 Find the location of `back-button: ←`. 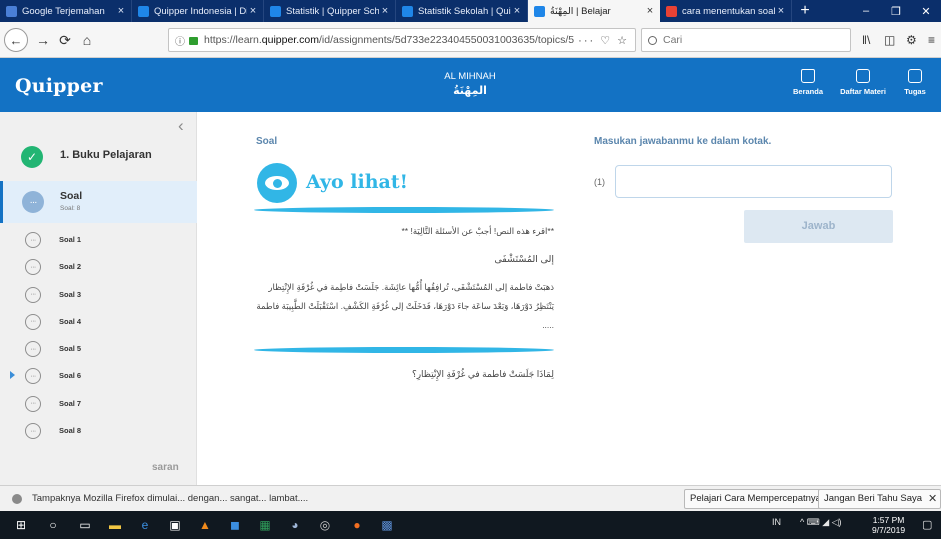

back-button: ← is located at coordinates (16, 40).